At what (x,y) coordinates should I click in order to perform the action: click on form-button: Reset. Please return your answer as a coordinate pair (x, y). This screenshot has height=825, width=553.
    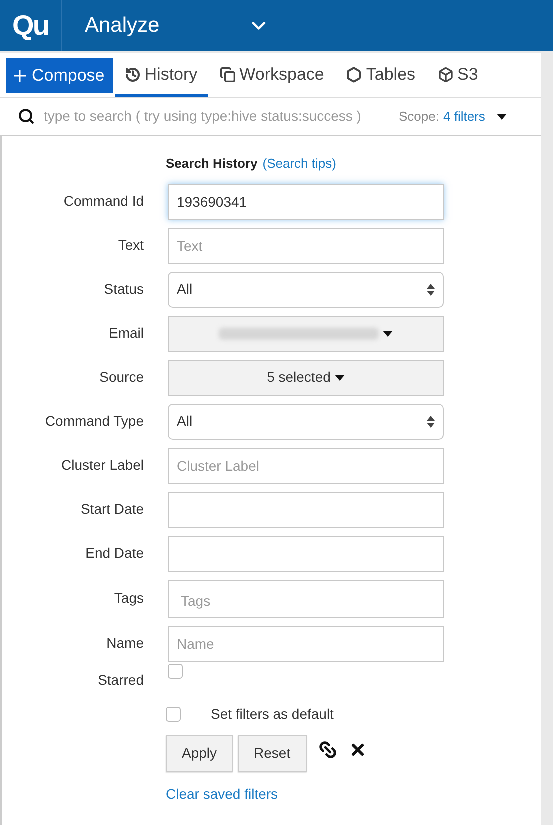
    Looking at the image, I should click on (272, 753).